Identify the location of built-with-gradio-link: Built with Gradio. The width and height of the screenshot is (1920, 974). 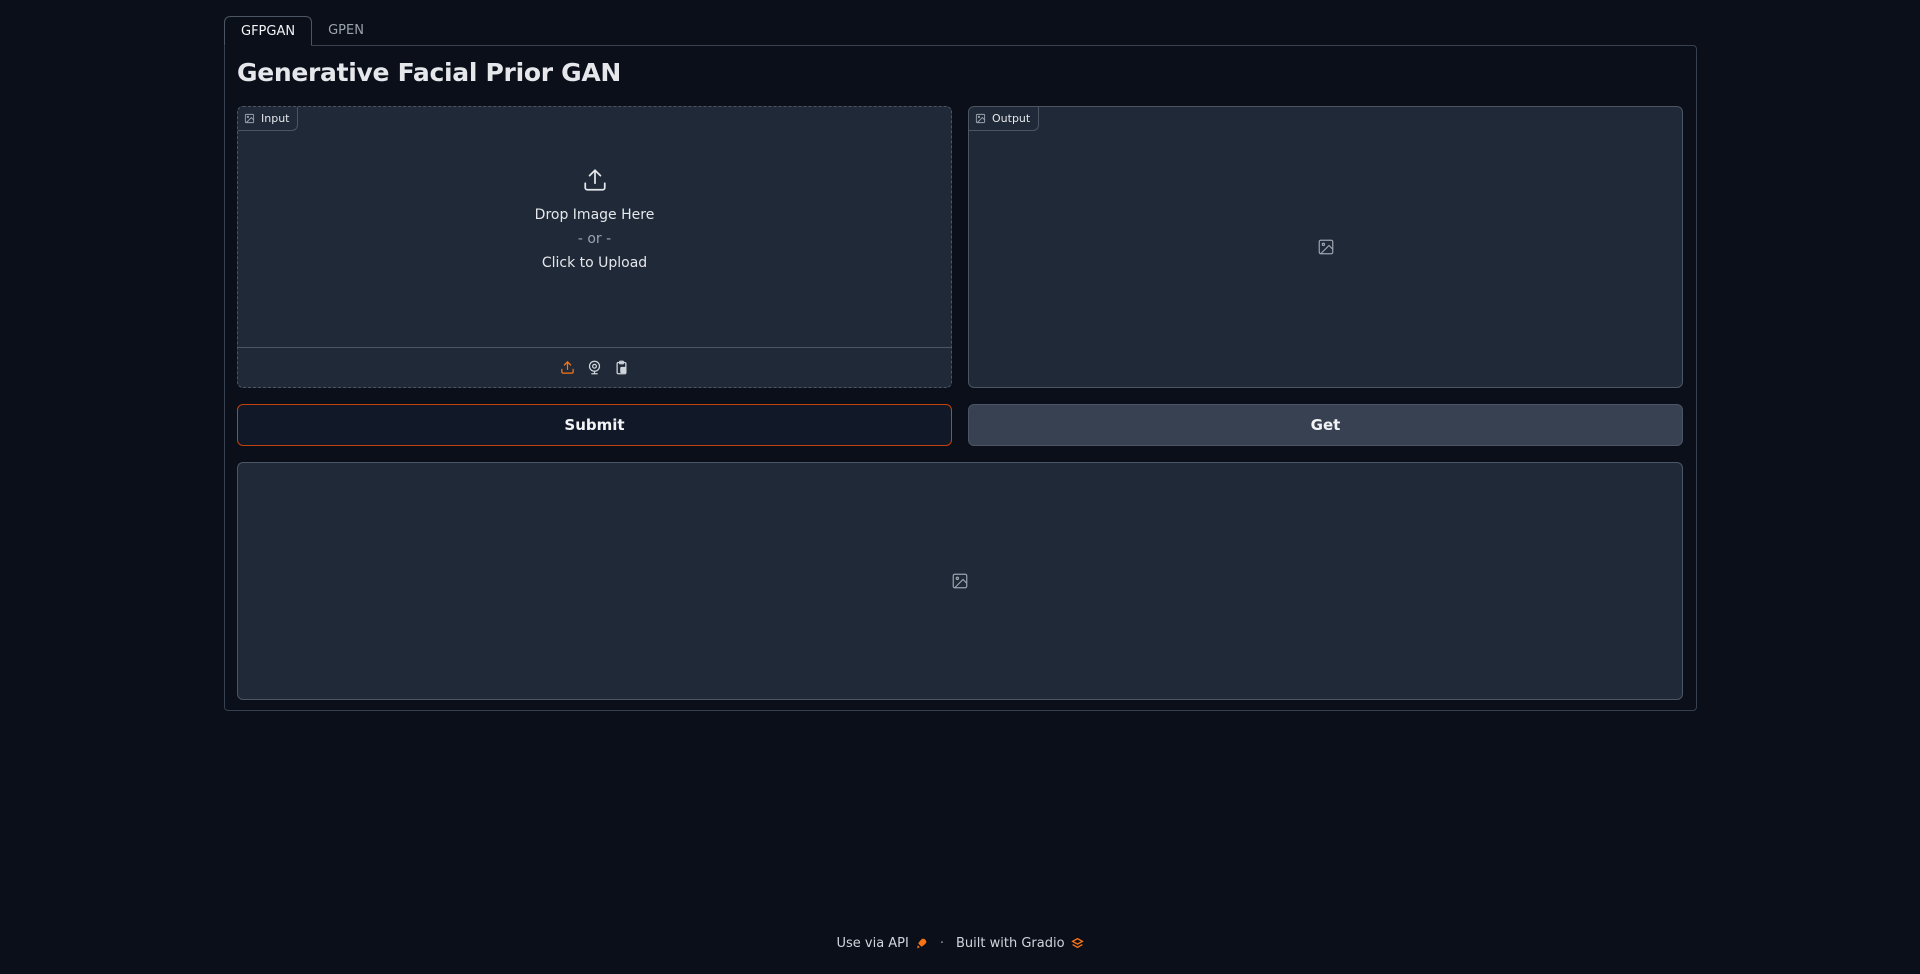
(1020, 943).